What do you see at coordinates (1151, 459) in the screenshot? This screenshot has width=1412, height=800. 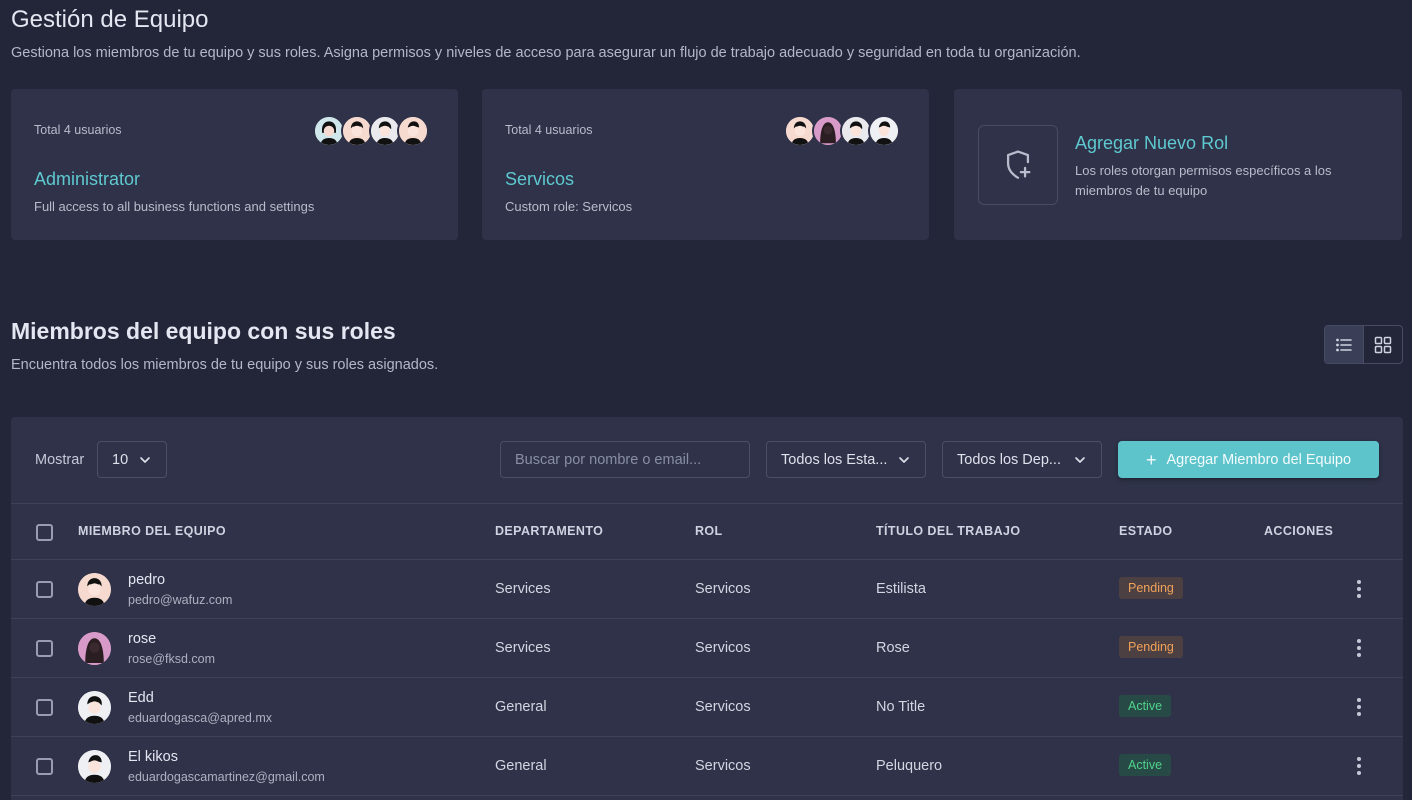 I see `plus-icon: +` at bounding box center [1151, 459].